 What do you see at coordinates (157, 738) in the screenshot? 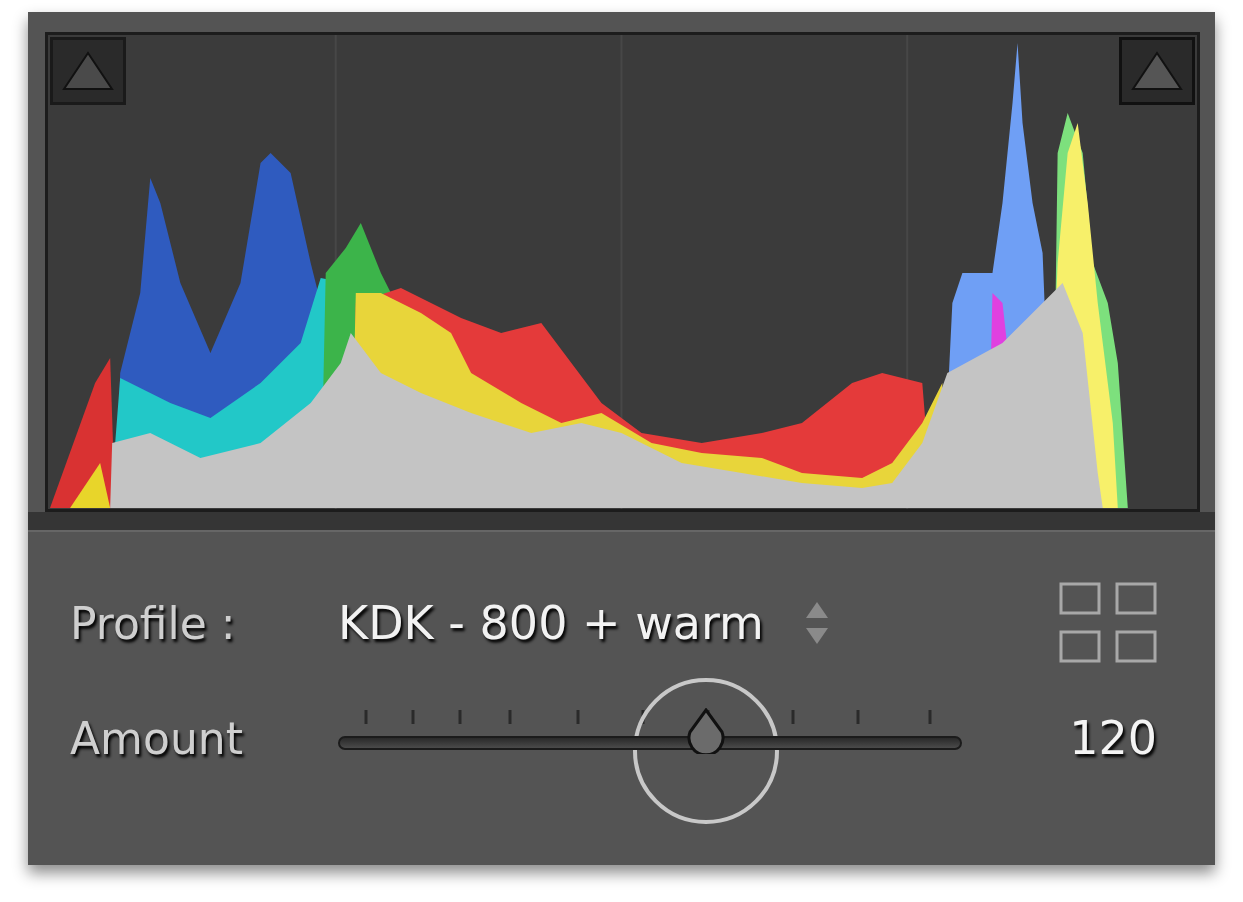
I see `amount-label: Amount` at bounding box center [157, 738].